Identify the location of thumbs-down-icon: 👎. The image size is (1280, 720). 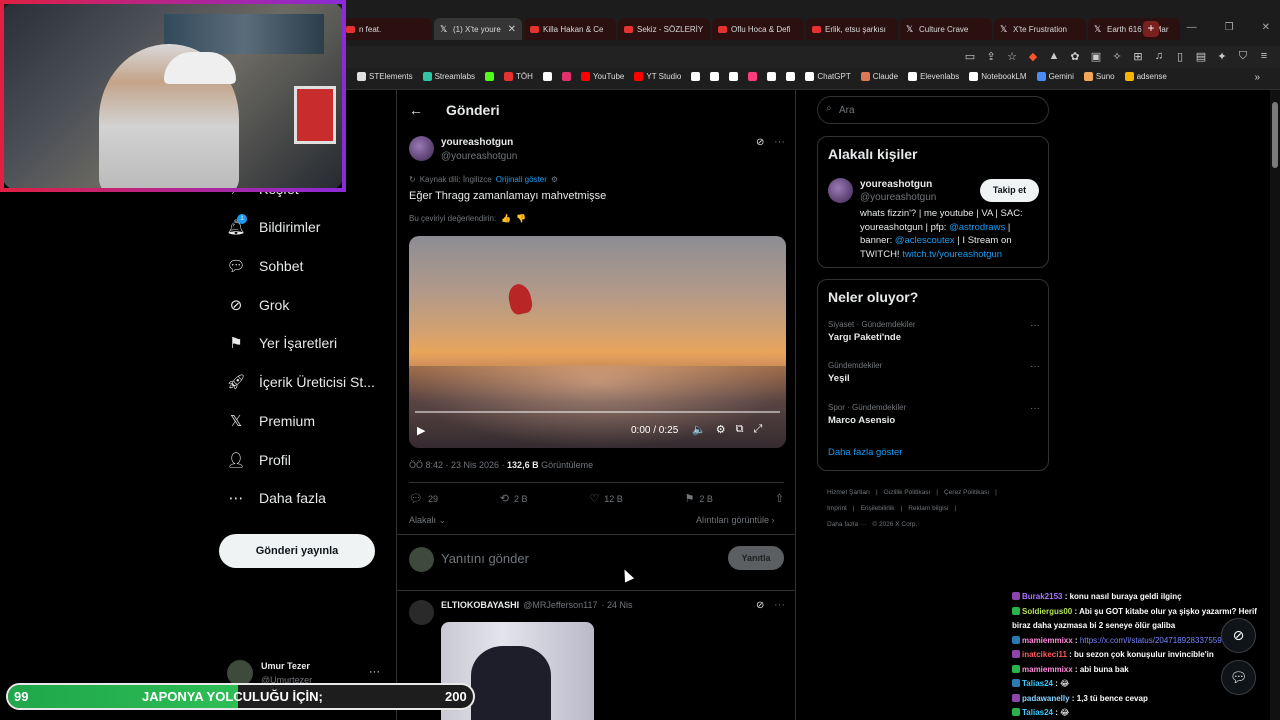
(521, 218).